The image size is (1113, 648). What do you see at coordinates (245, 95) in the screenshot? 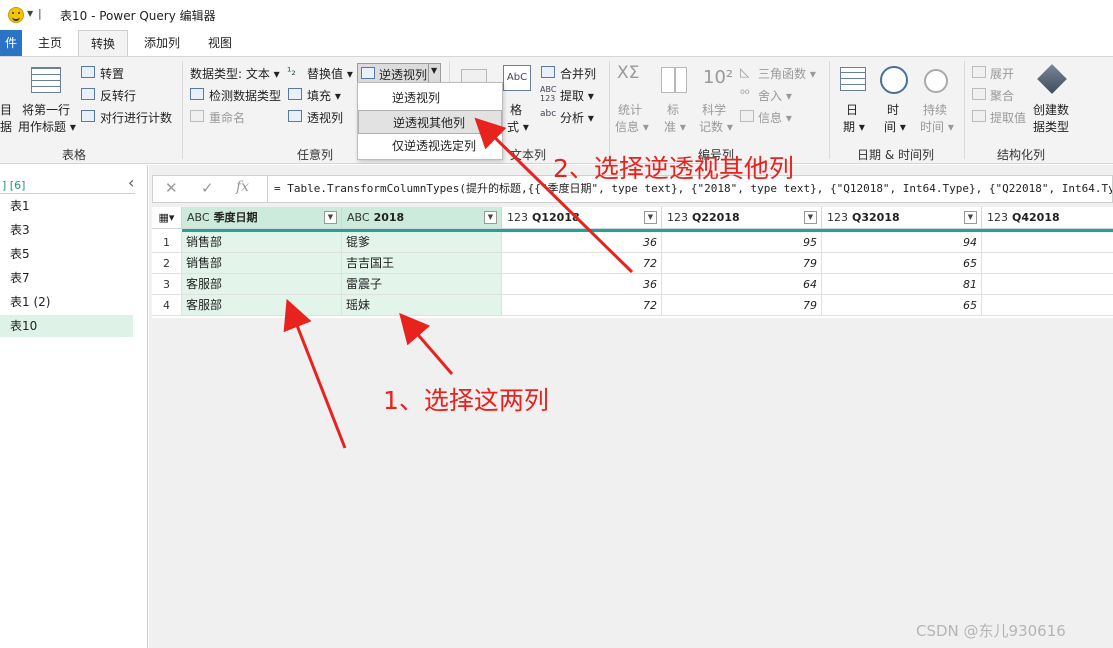
I see `detect-data-type-button: 检测数据类型` at bounding box center [245, 95].